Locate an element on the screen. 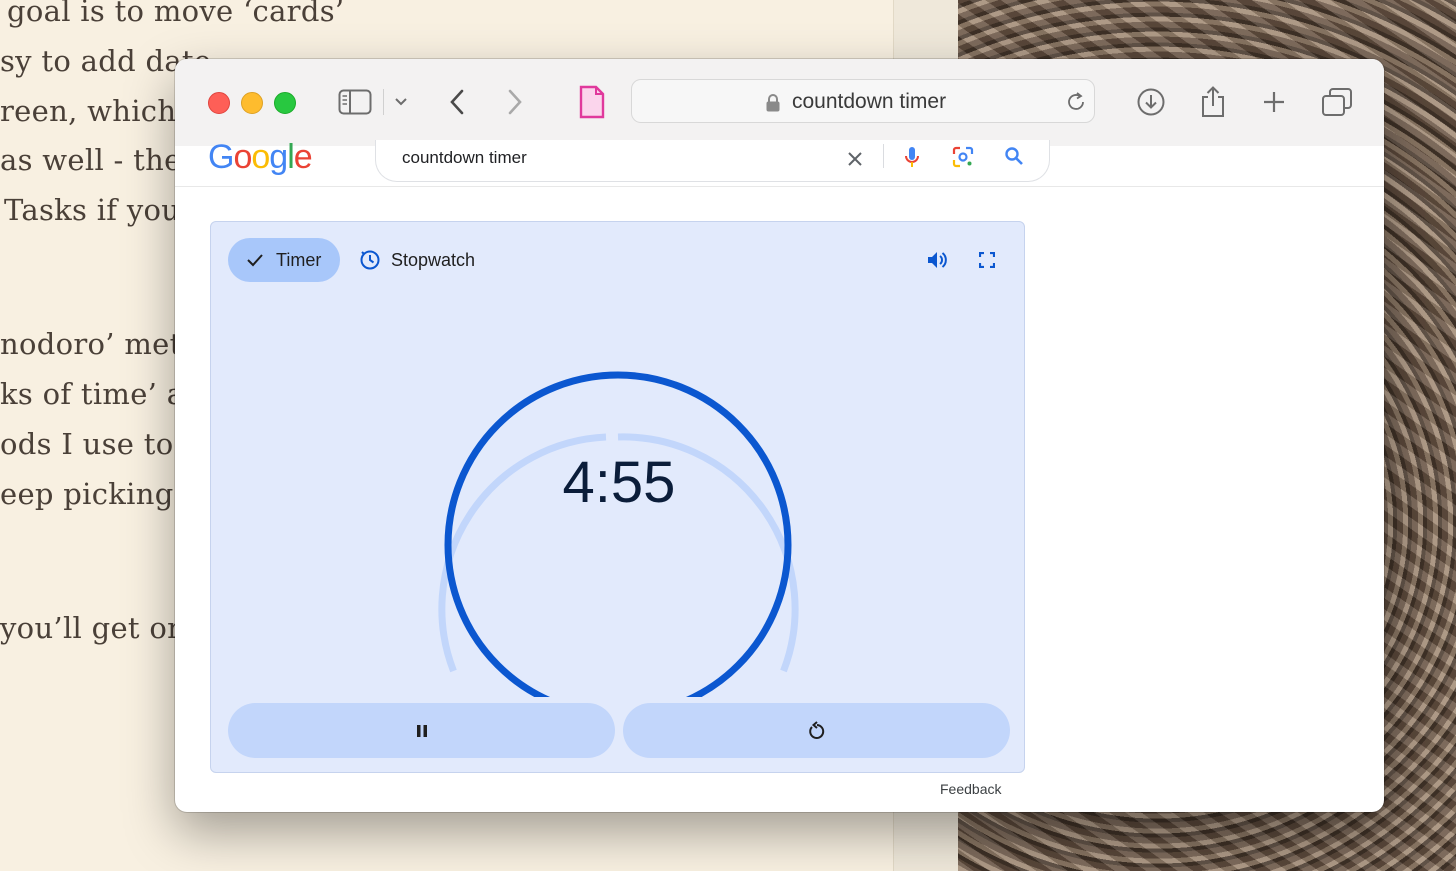 This screenshot has height=871, width=1456. pause-icon is located at coordinates (421, 730).